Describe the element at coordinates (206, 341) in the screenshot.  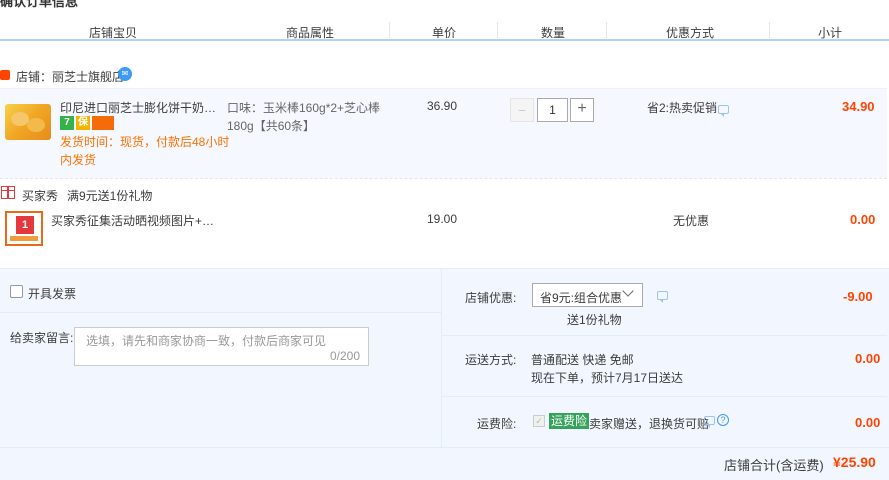
I see `message-placeholder: 选填，请先和商家协商一致，付款后商家可见` at that location.